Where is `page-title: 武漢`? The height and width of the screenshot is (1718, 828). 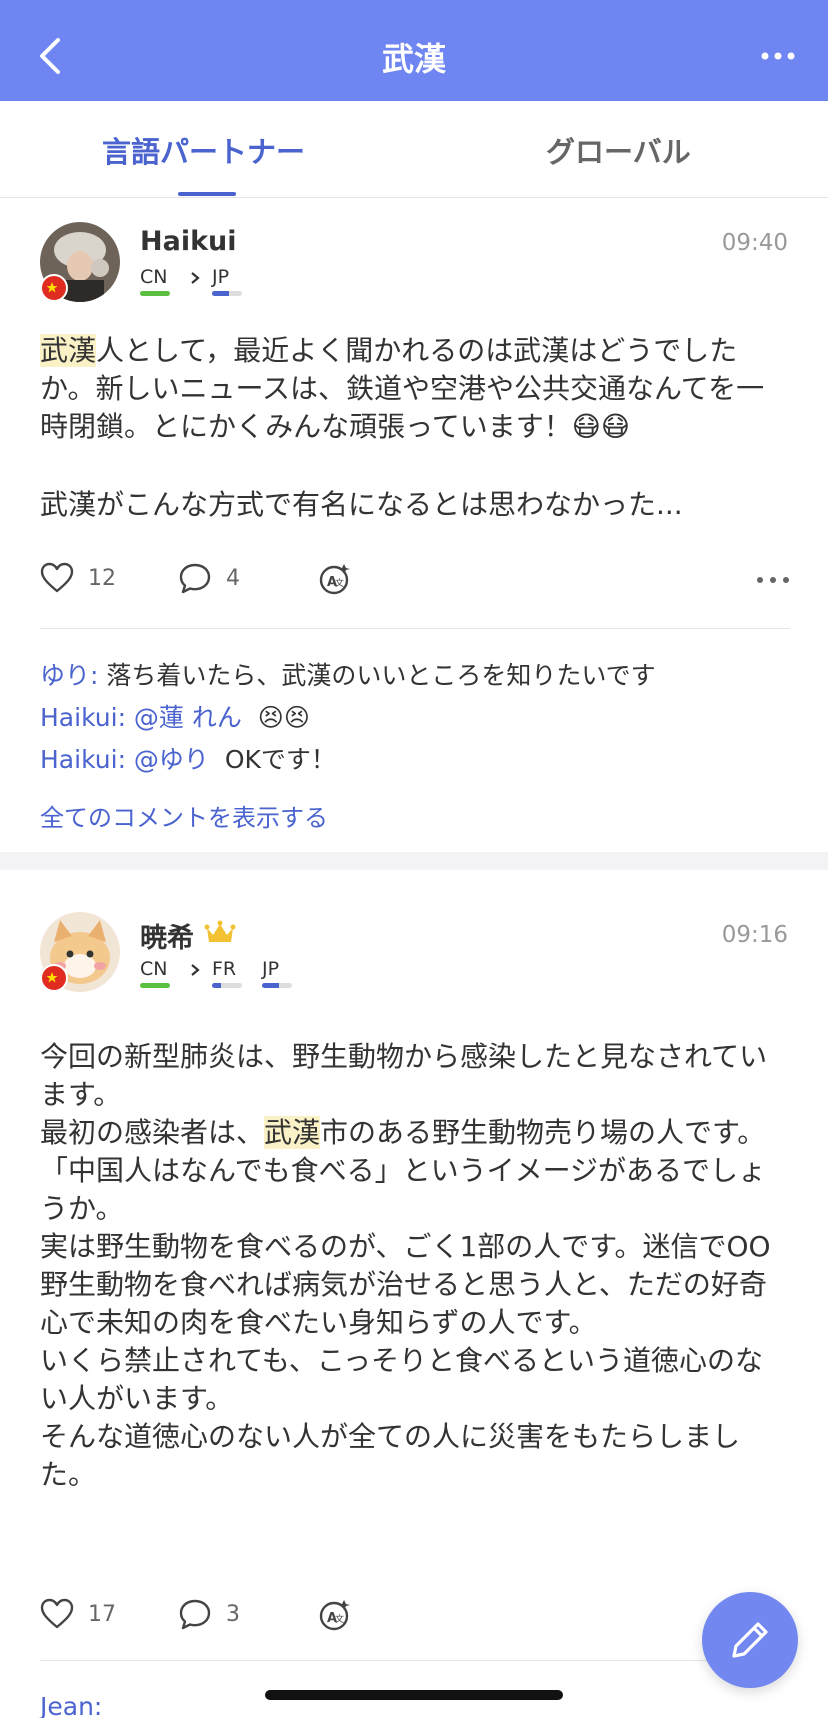
page-title: 武漢 is located at coordinates (413, 59).